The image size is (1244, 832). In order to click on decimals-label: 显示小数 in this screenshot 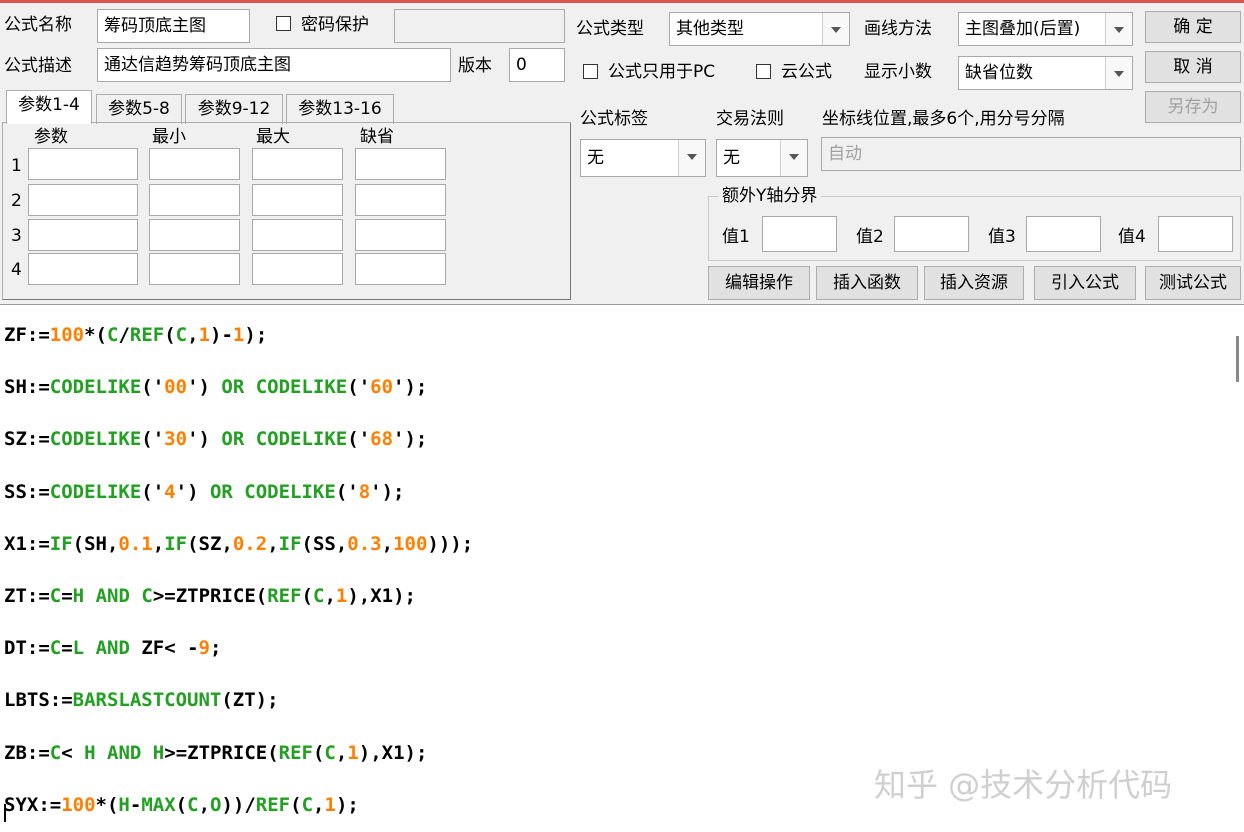, I will do `click(898, 72)`.